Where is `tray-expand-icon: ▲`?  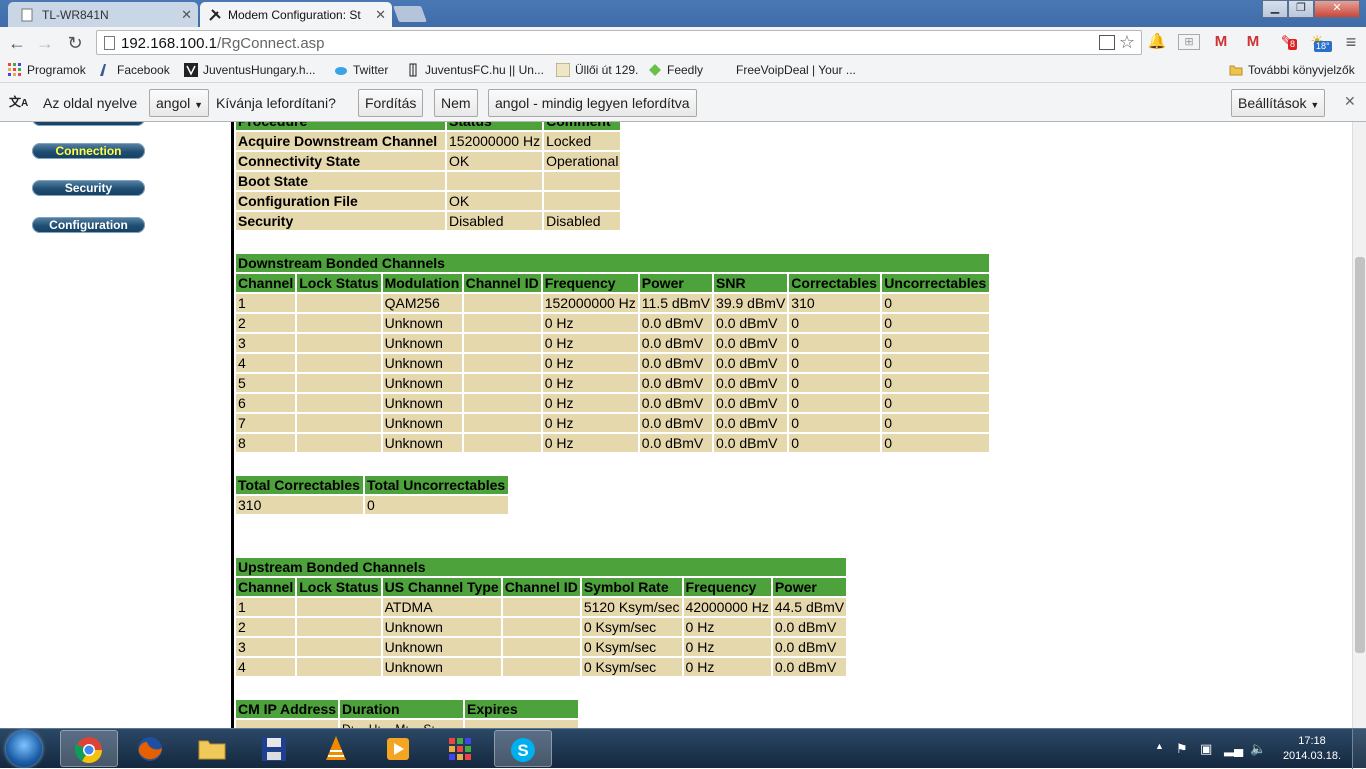
tray-expand-icon: ▲ is located at coordinates (1159, 746).